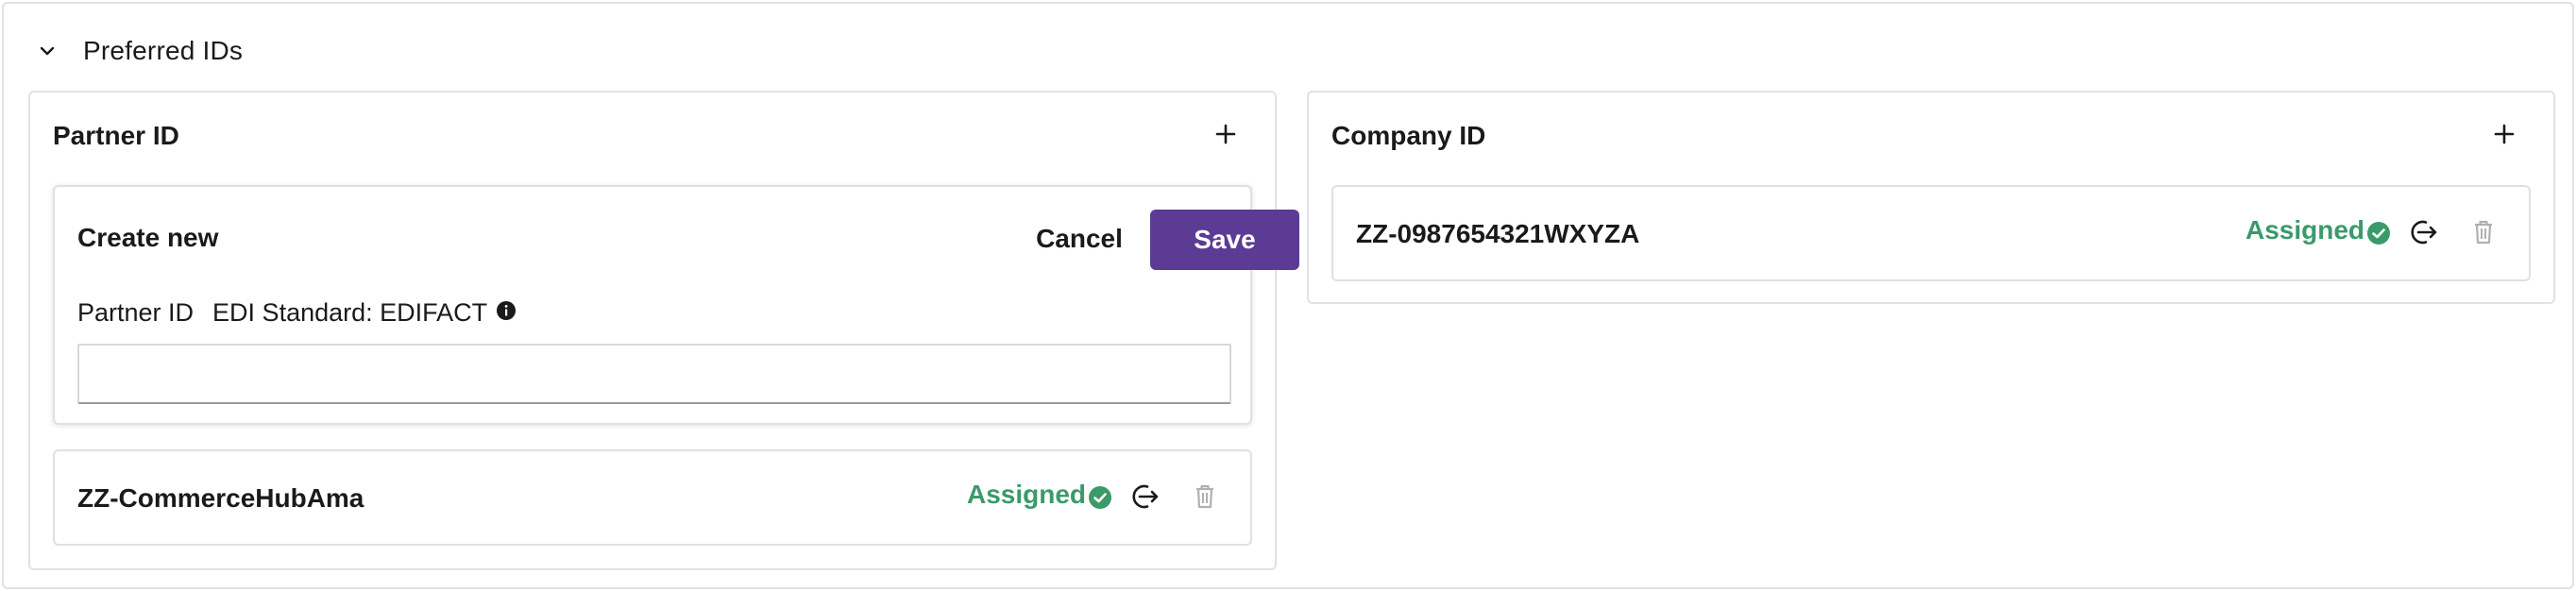 Image resolution: width=2576 pixels, height=591 pixels. What do you see at coordinates (47, 51) in the screenshot?
I see `chevron-down-icon` at bounding box center [47, 51].